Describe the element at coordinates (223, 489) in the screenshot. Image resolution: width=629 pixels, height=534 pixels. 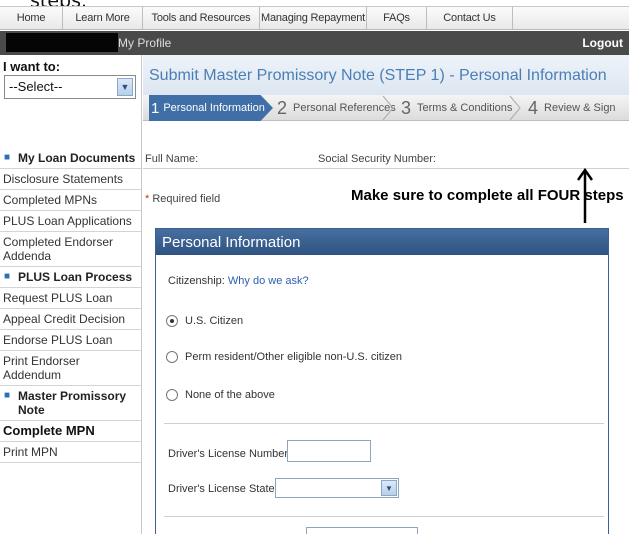
I see `drivers-license-state-label: Driver's License State:` at that location.